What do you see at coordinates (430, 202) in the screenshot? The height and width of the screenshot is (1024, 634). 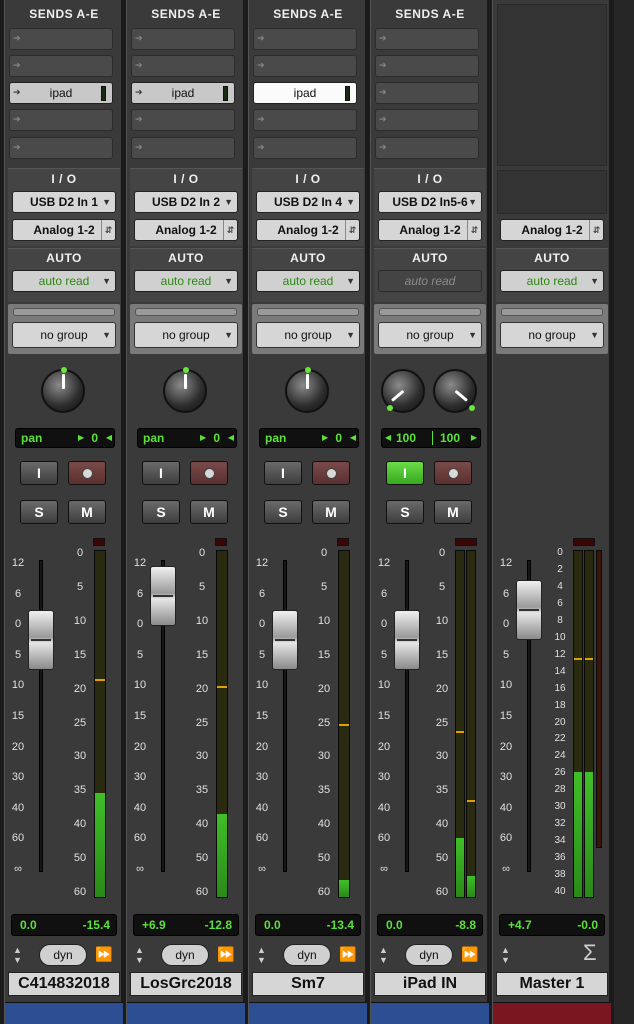 I see `input-selector: USB D2 In5-6 ▼` at bounding box center [430, 202].